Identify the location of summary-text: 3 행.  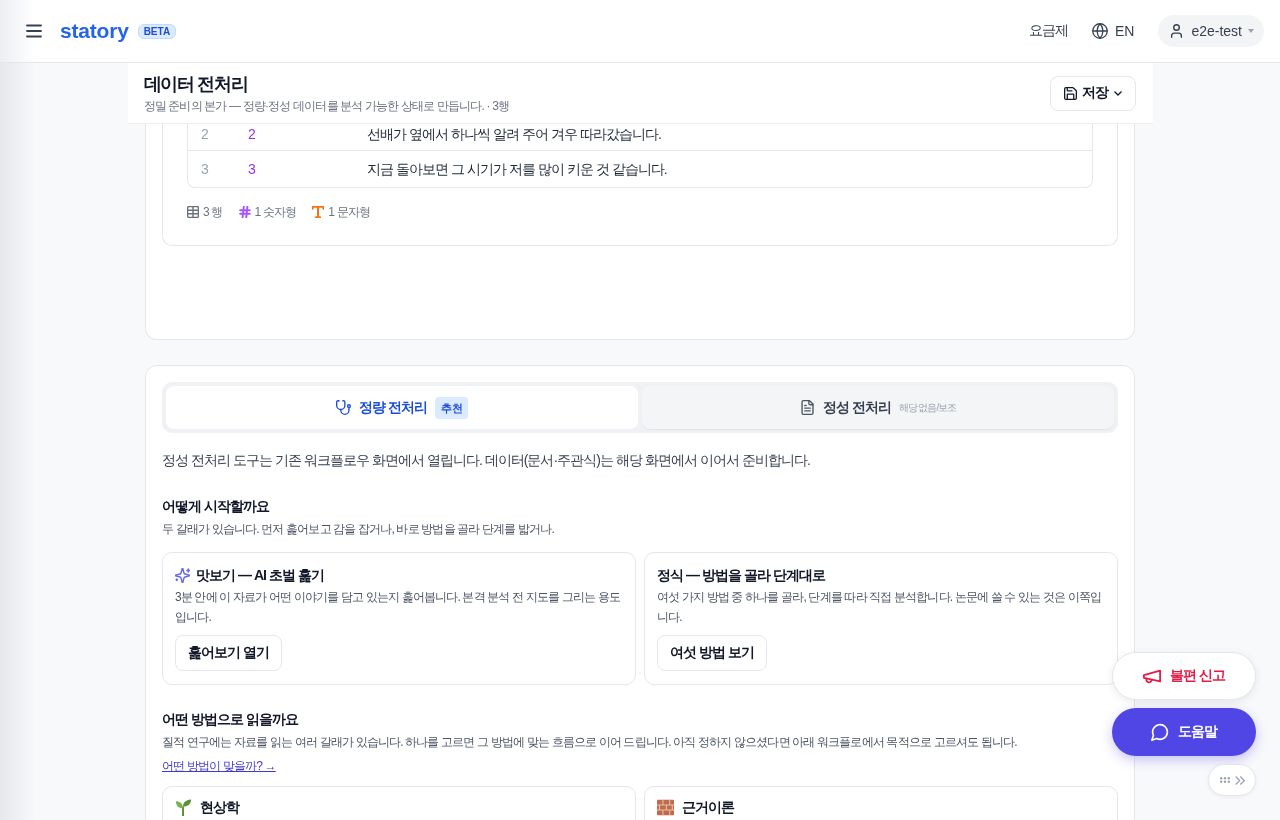
(213, 212).